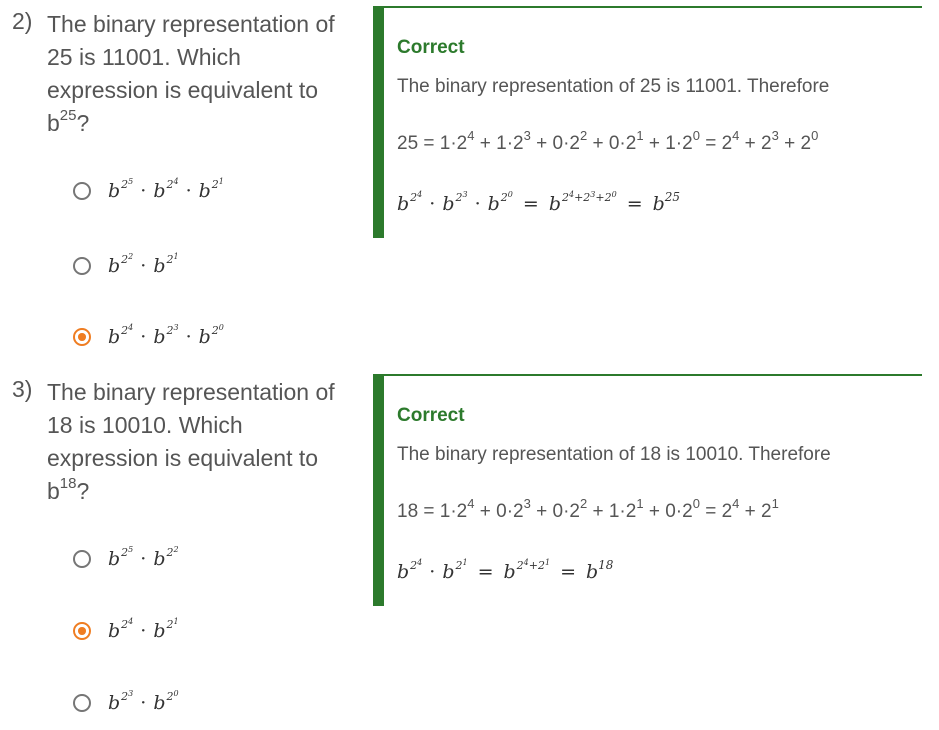  I want to click on answer-option: b22 · b21, so click(126, 266).